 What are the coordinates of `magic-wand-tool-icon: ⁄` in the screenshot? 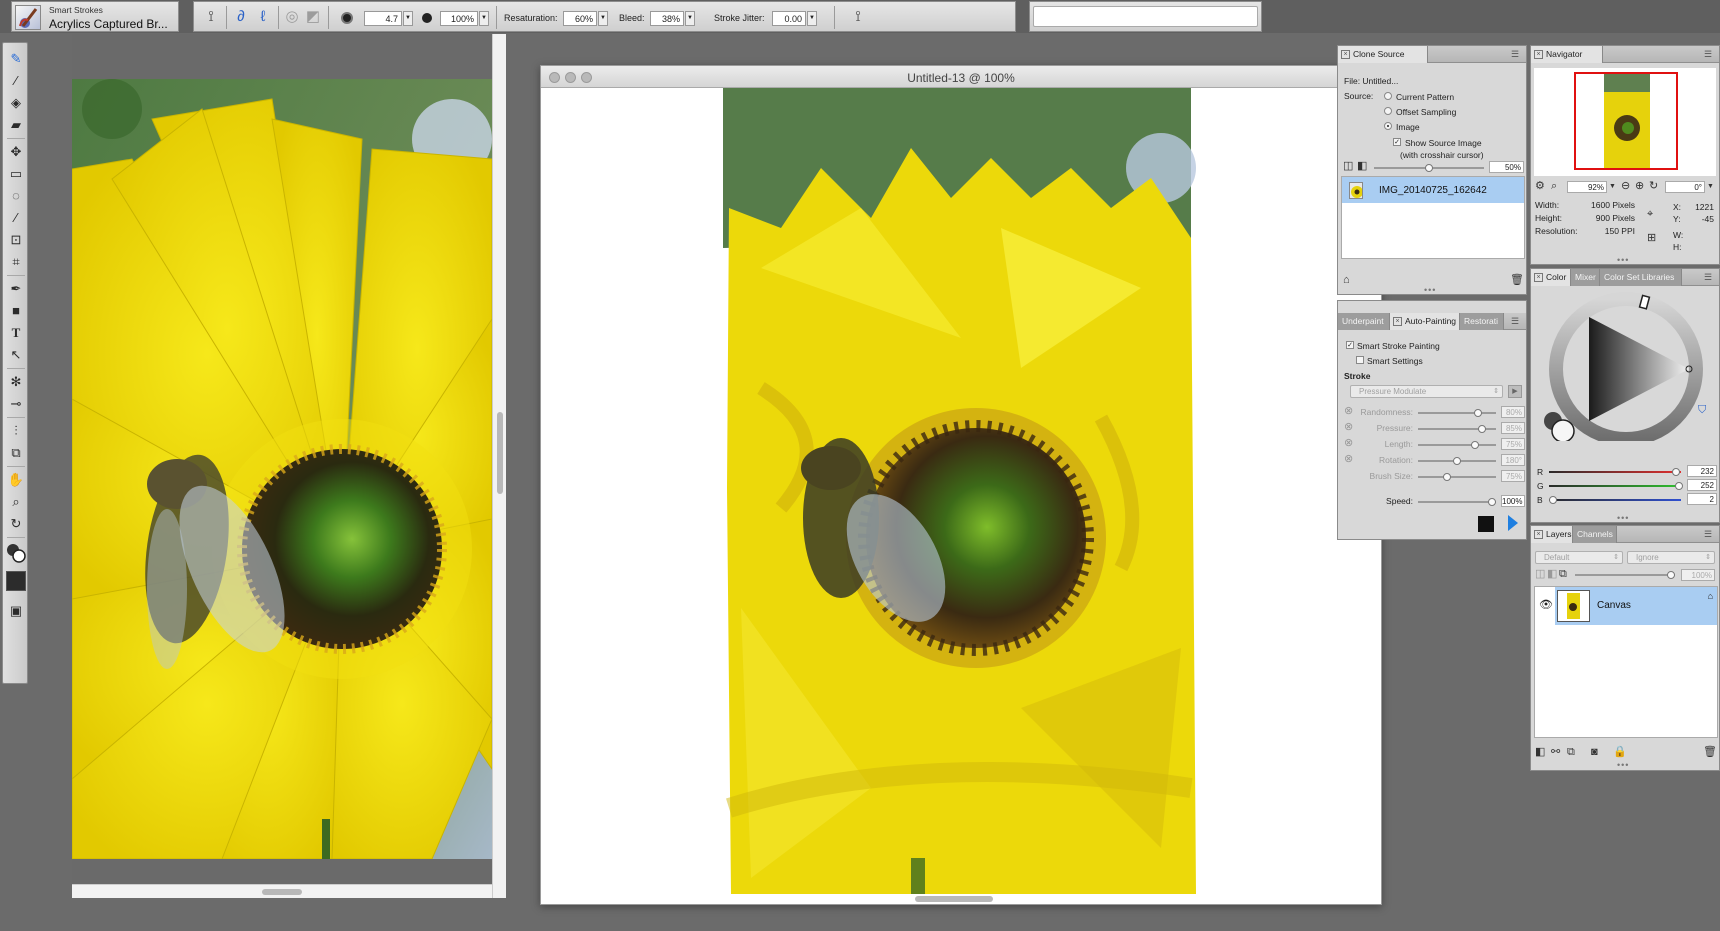 It's located at (16, 218).